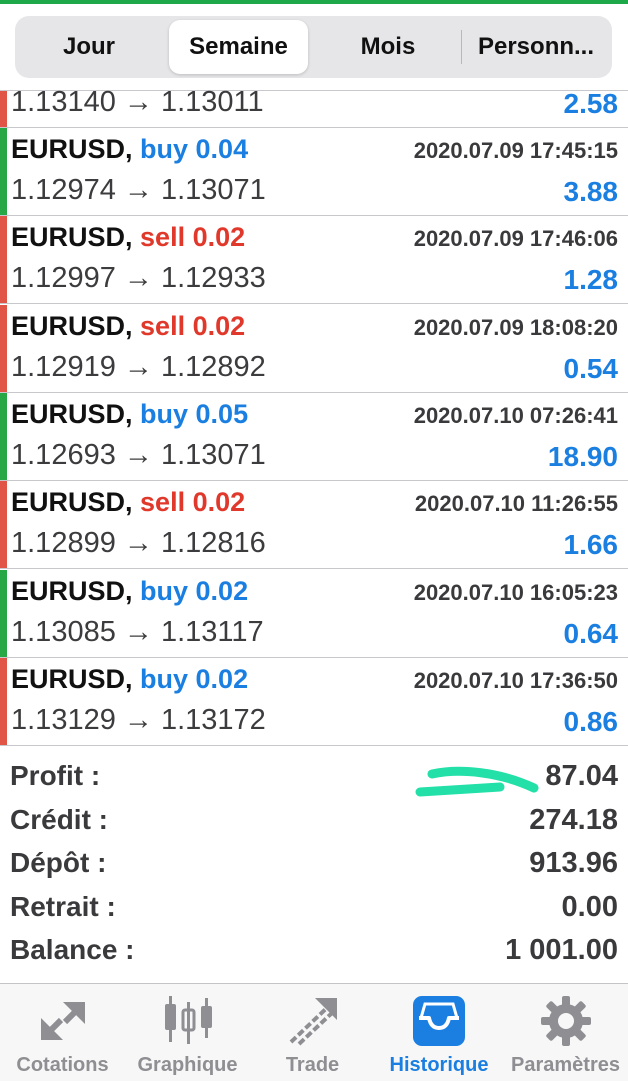 This screenshot has height=1081, width=628. Describe the element at coordinates (573, 819) in the screenshot. I see `summary-value: 274.18` at that location.